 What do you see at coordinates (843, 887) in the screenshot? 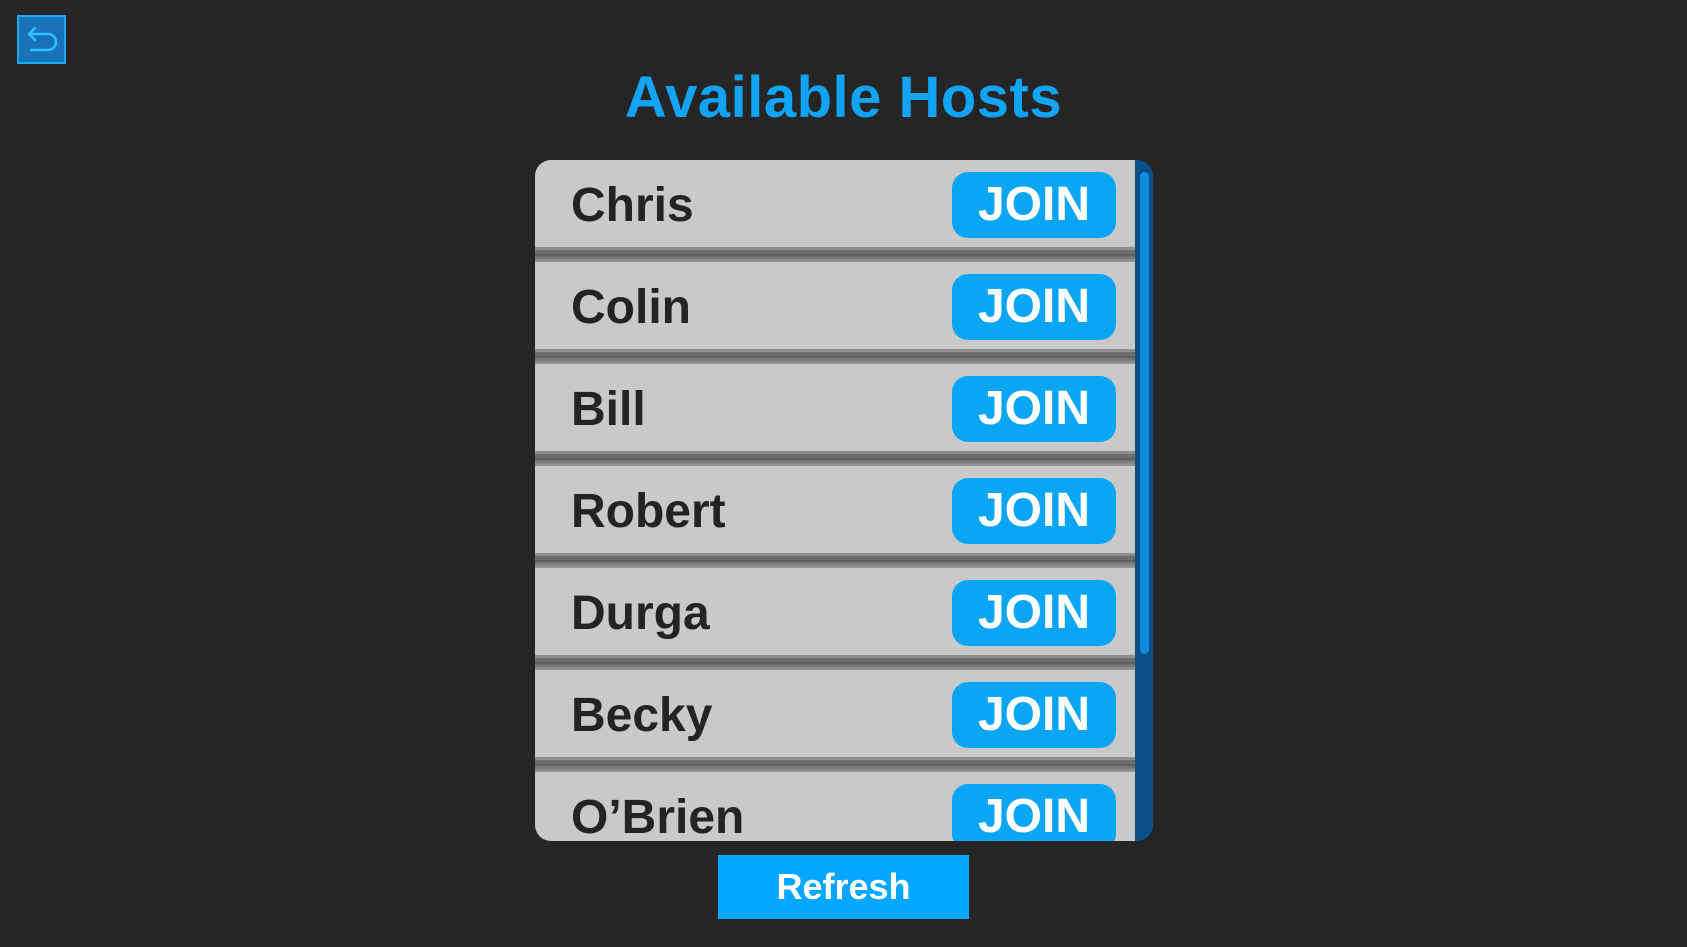
I see `refresh-button: Refresh` at bounding box center [843, 887].